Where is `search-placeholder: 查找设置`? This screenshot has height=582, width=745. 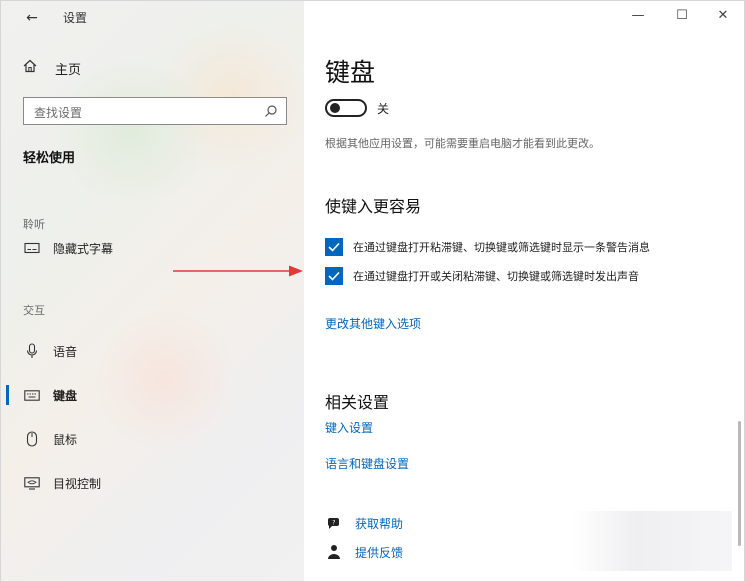
search-placeholder: 查找设置 is located at coordinates (58, 113).